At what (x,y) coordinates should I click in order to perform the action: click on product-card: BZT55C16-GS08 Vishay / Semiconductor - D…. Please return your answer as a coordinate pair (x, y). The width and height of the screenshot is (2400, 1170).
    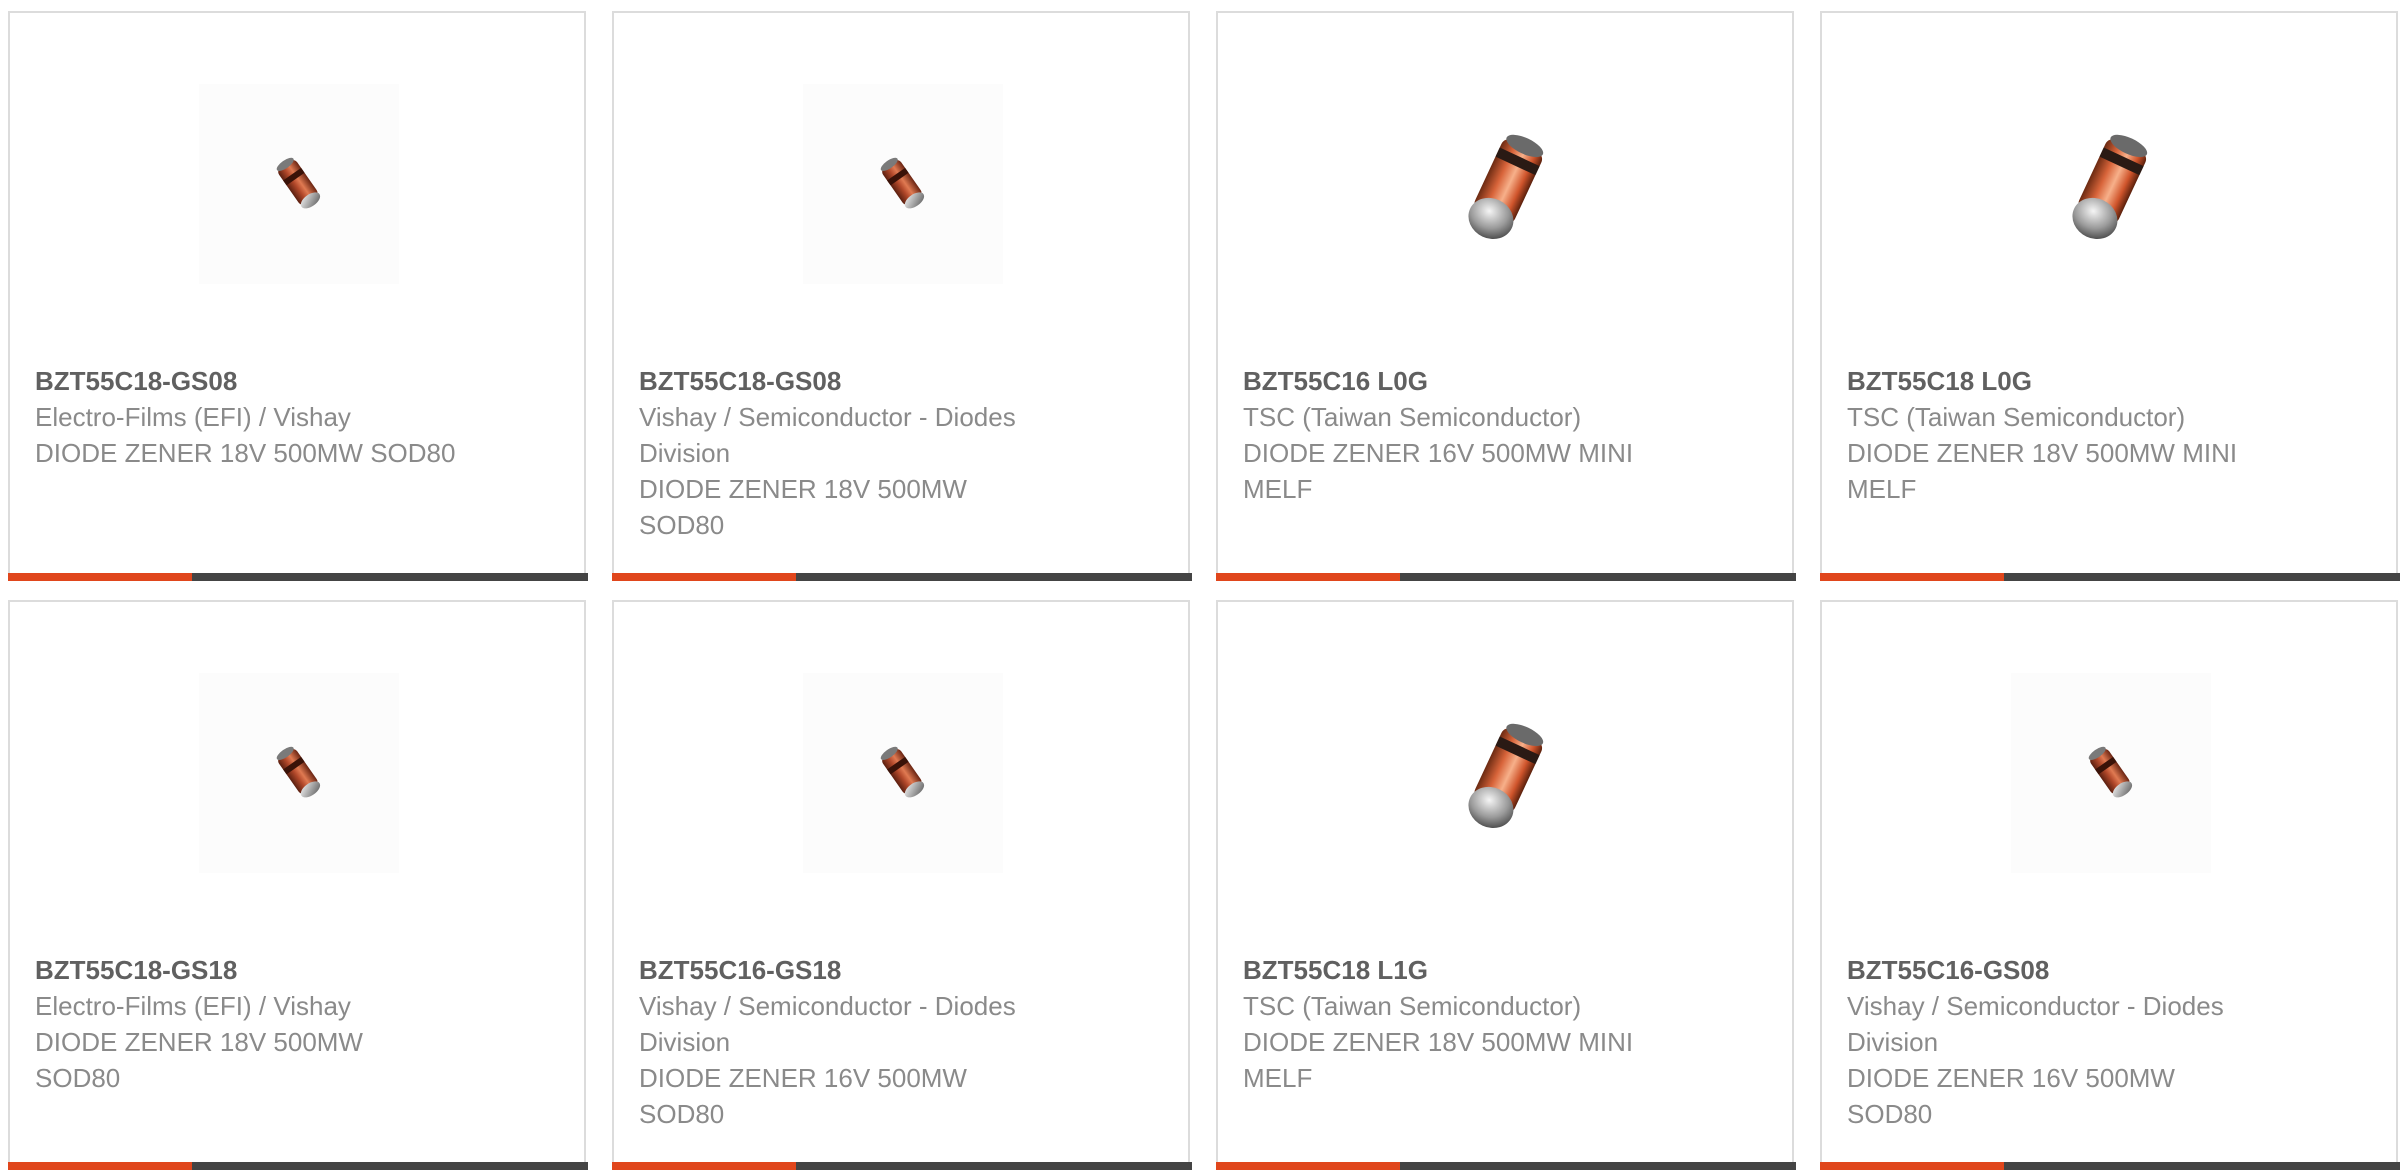
    Looking at the image, I should click on (2110, 885).